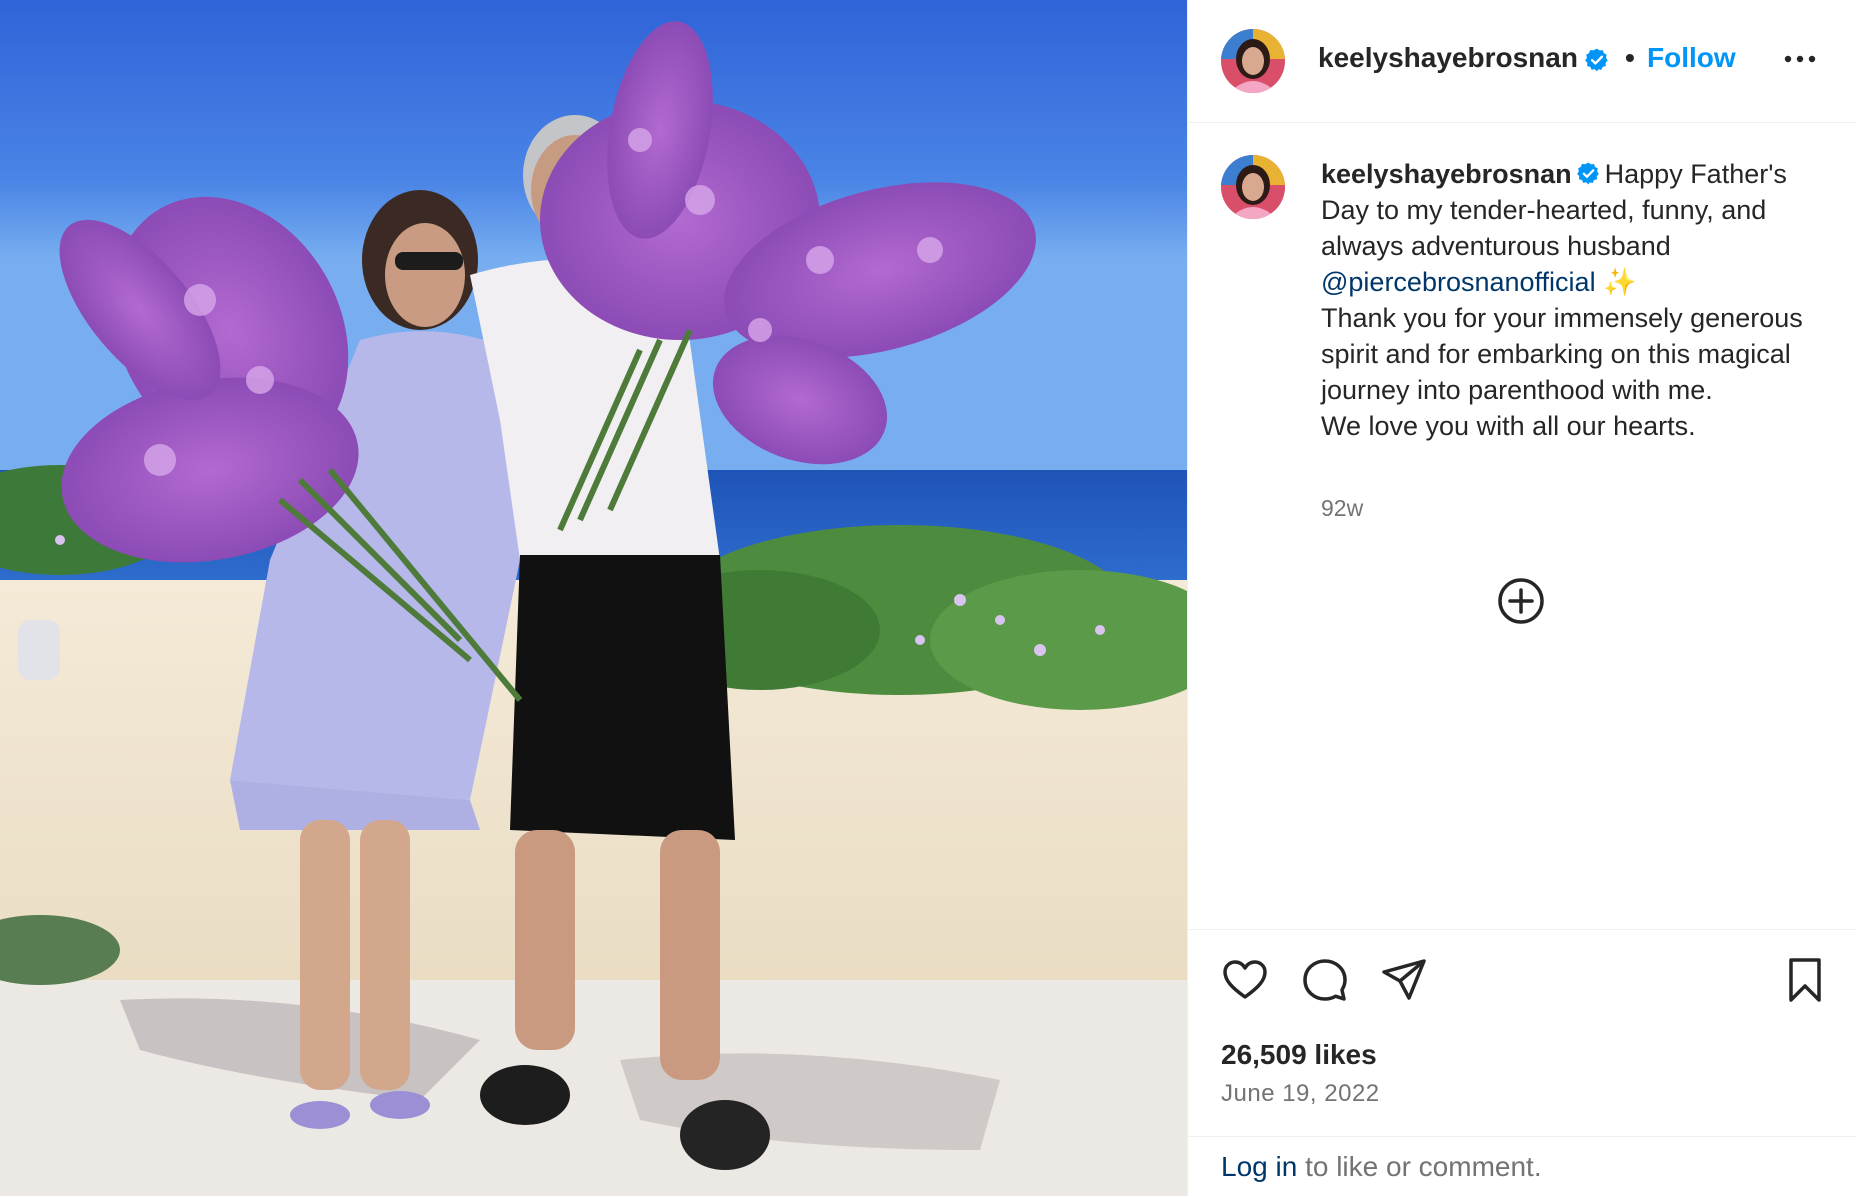  Describe the element at coordinates (1404, 980) in the screenshot. I see `send-icon` at that location.